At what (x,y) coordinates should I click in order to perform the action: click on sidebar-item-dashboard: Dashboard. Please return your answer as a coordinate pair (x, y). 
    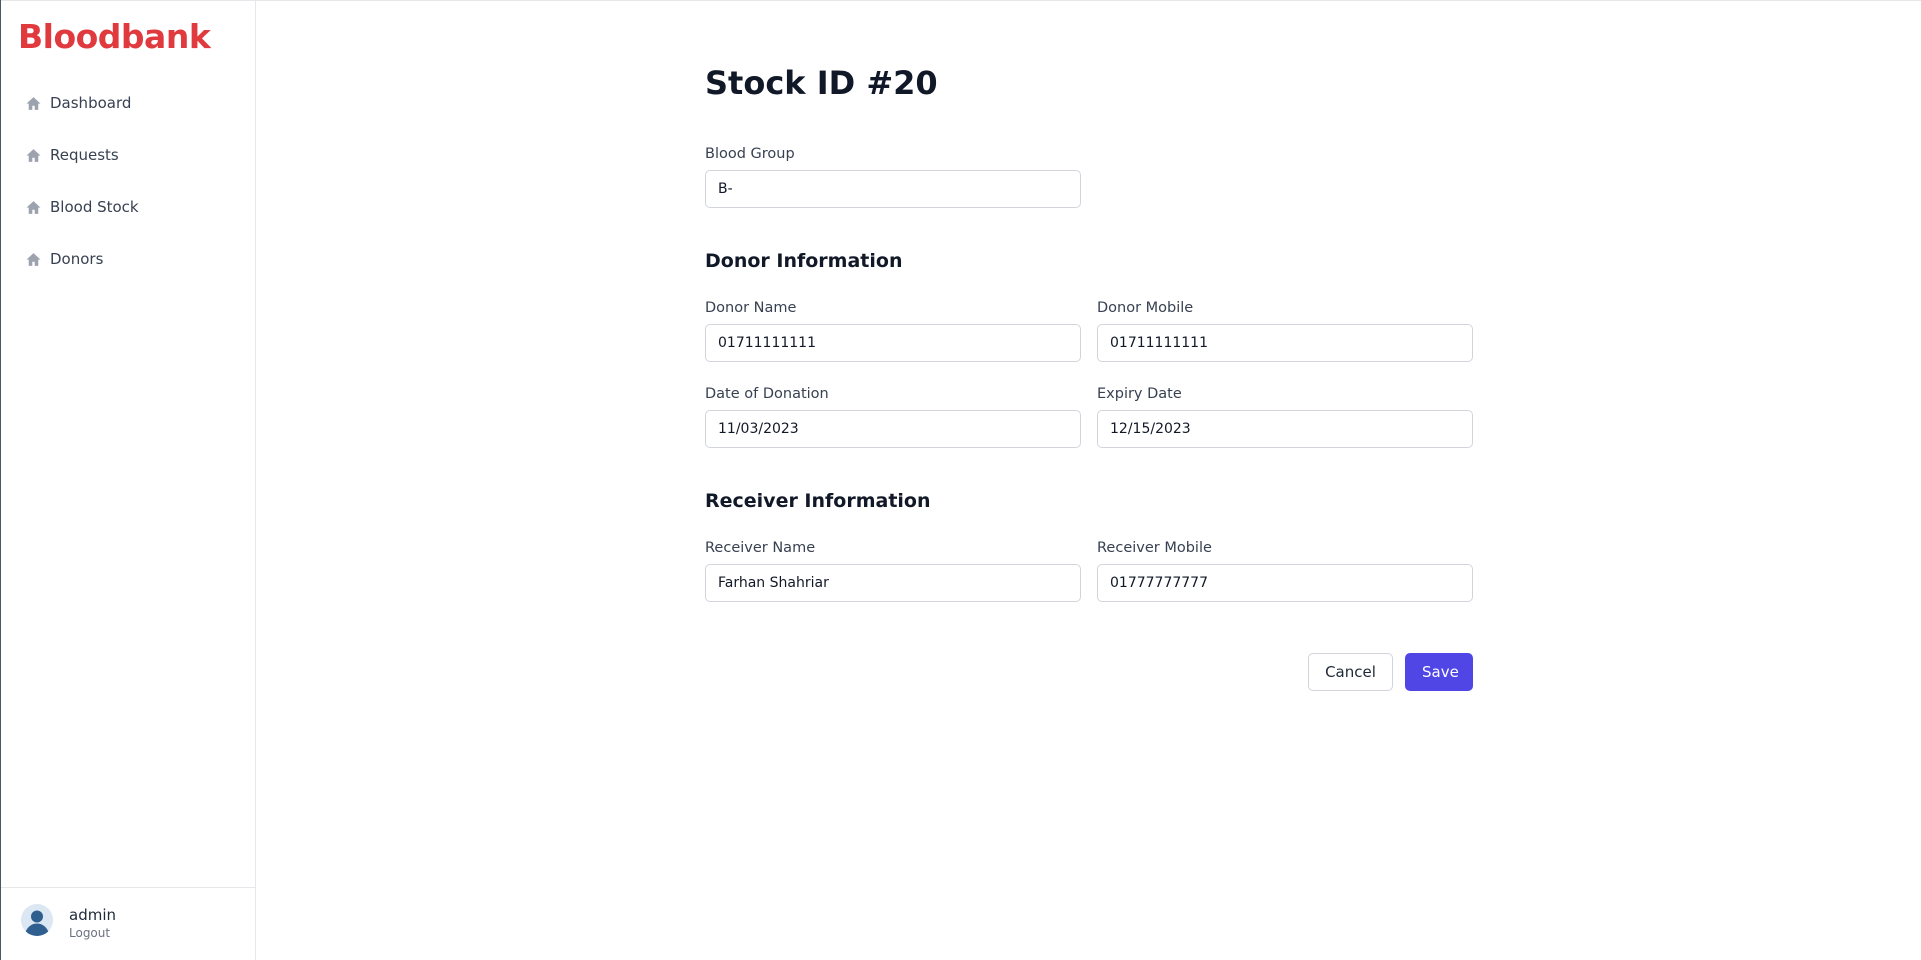
    Looking at the image, I should click on (128, 103).